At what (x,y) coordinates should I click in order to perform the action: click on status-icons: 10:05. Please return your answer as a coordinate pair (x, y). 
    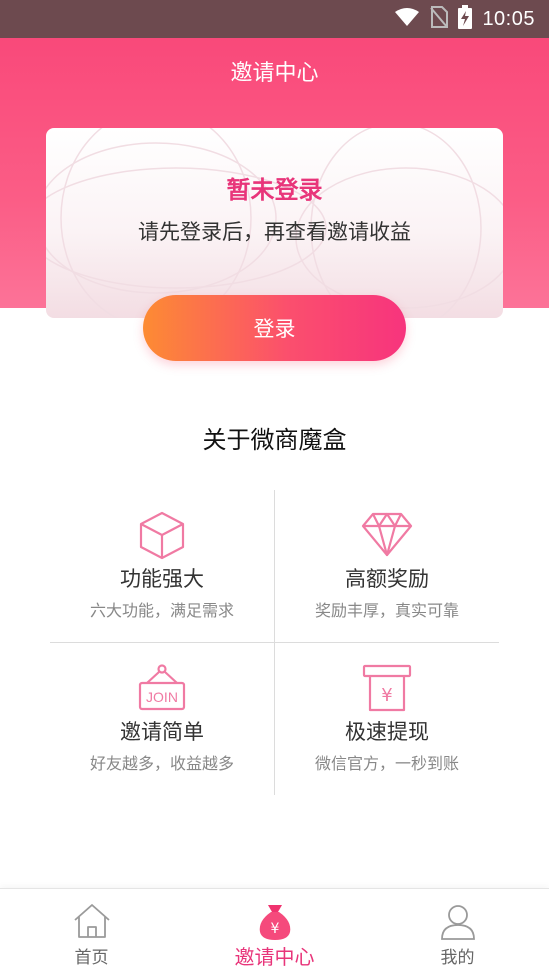
    Looking at the image, I should click on (464, 19).